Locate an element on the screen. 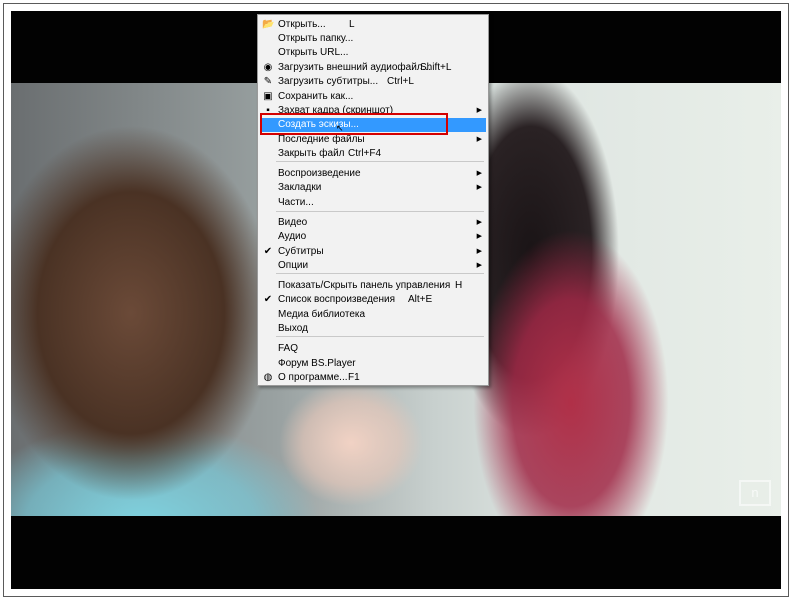  menu-item-shortcut: Alt+E is located at coordinates (420, 299).